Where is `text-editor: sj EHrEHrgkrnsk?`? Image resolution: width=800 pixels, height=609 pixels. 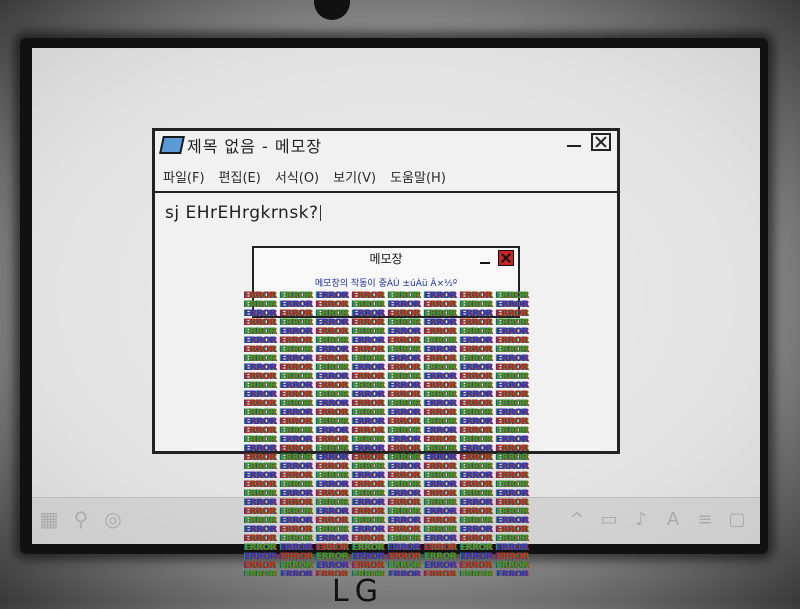 text-editor: sj EHrEHrgkrnsk? is located at coordinates (243, 213).